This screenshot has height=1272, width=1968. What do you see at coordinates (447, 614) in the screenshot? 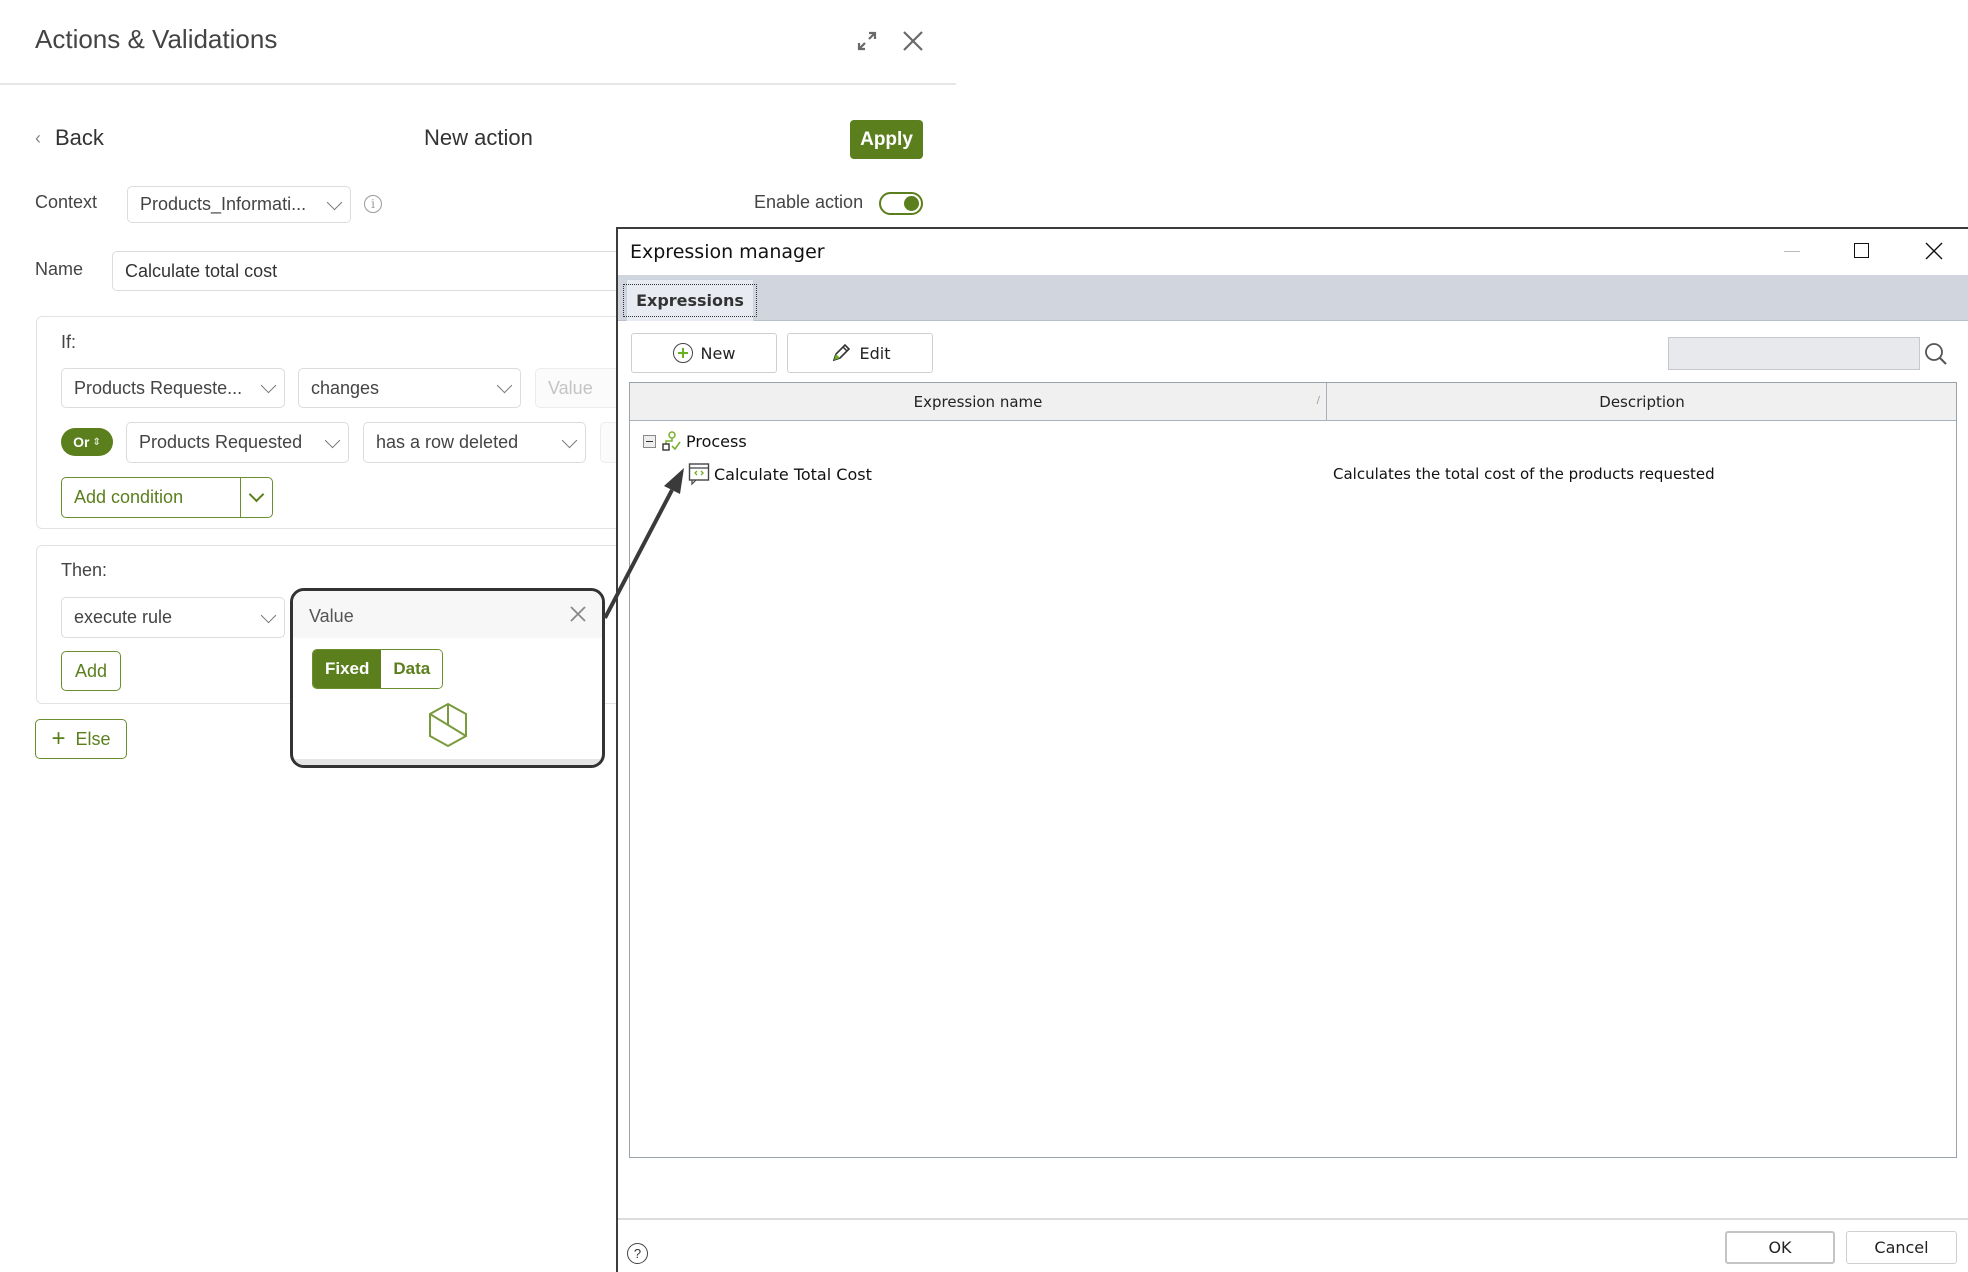
I see `value-popup-header: Value` at bounding box center [447, 614].